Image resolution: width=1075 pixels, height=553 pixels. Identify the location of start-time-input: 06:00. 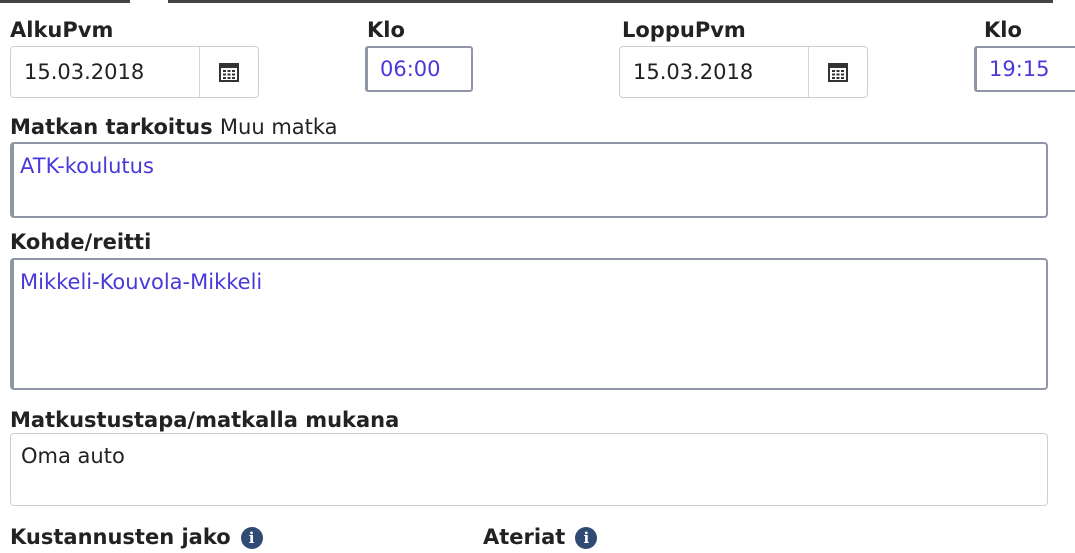
(419, 69).